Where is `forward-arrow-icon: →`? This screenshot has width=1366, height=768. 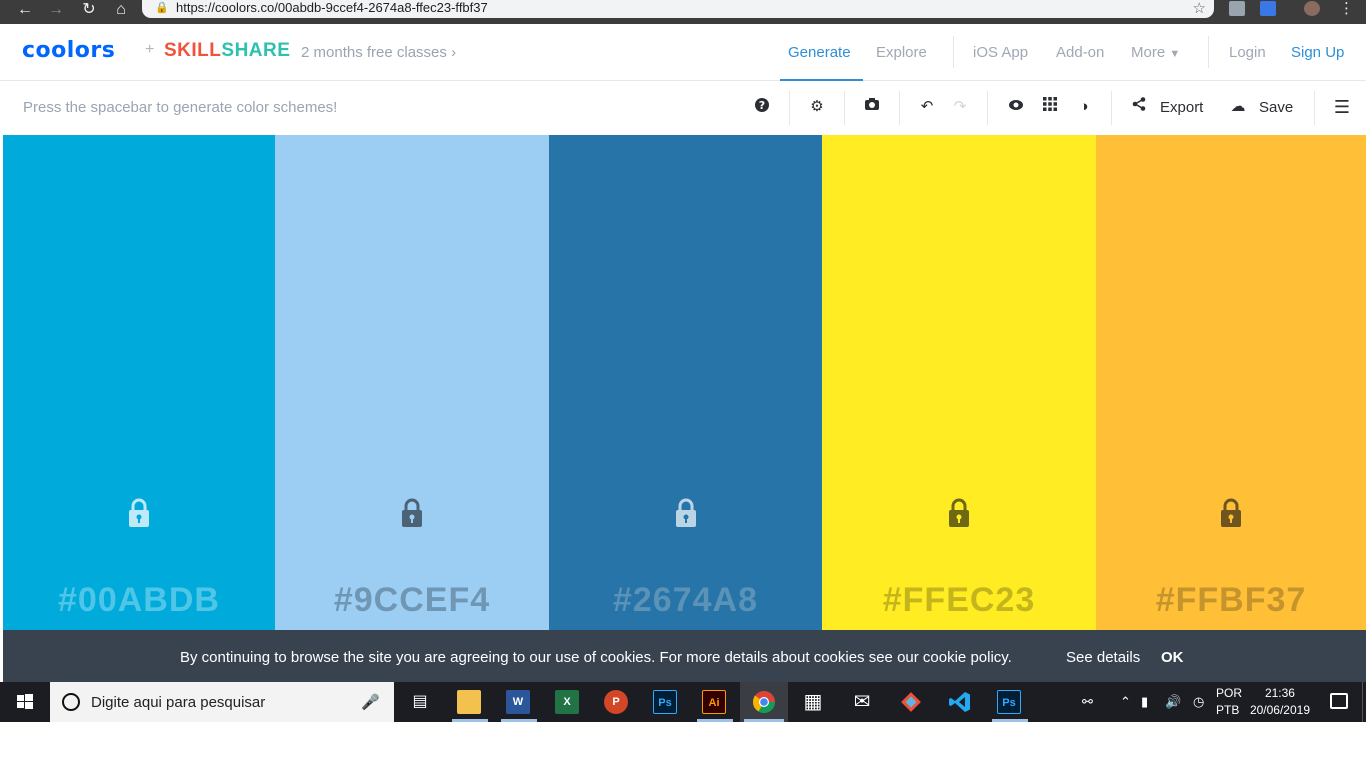
forward-arrow-icon: → is located at coordinates (56, 10).